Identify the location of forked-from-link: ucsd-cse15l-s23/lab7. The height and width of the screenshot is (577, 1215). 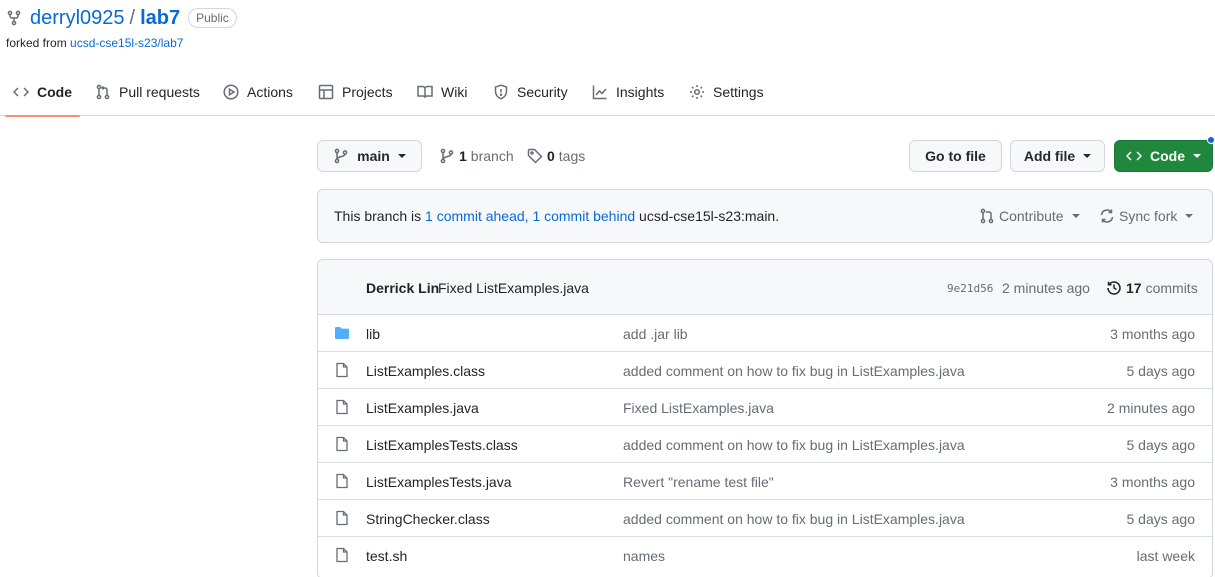
(126, 43).